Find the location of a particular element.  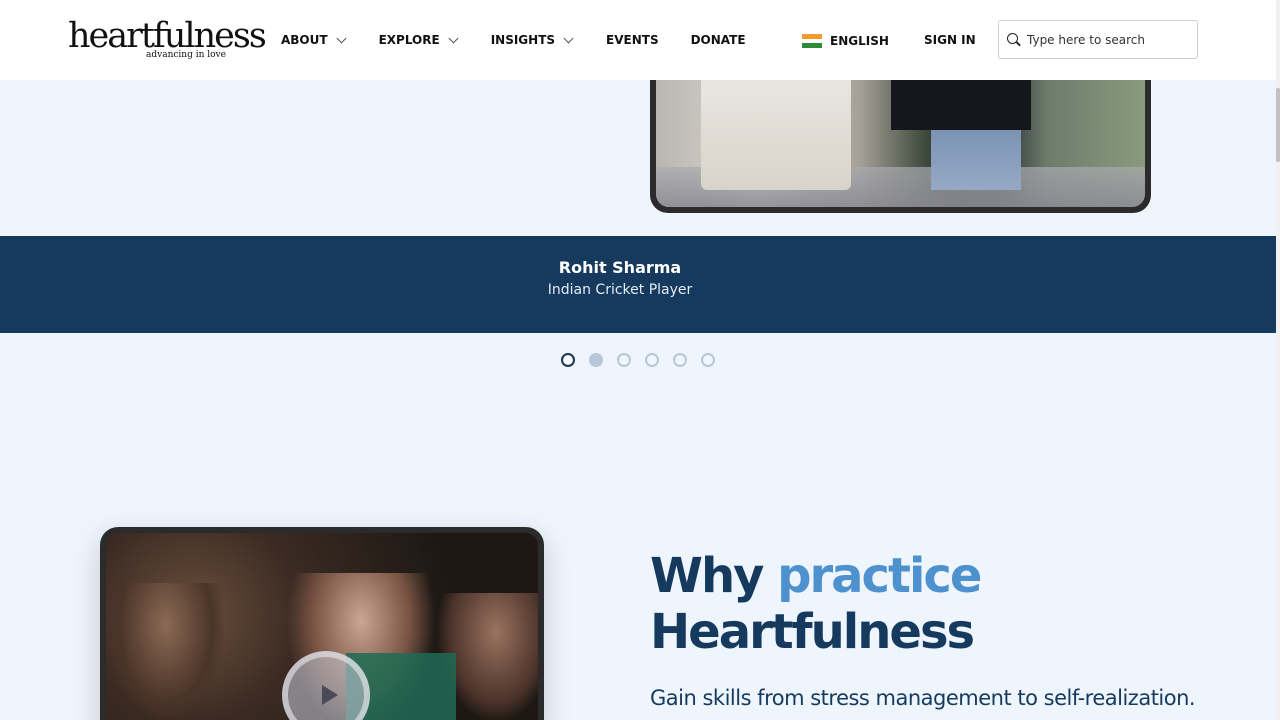

meditation-video-frame is located at coordinates (322, 626).